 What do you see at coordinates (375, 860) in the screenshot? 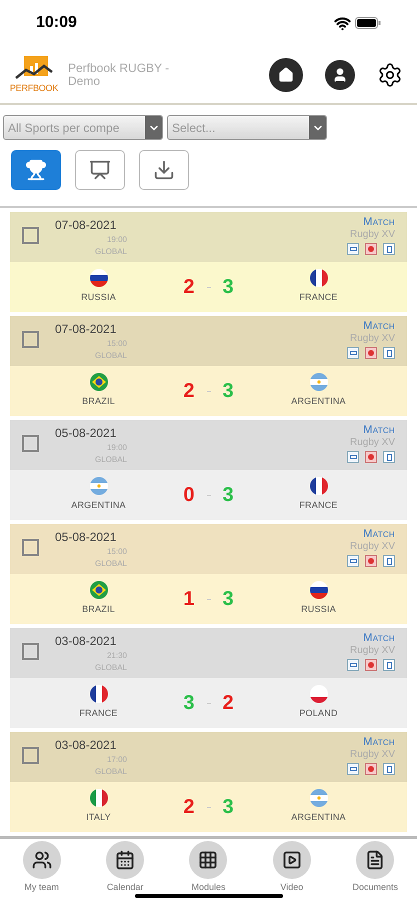
I see `documents-icon` at bounding box center [375, 860].